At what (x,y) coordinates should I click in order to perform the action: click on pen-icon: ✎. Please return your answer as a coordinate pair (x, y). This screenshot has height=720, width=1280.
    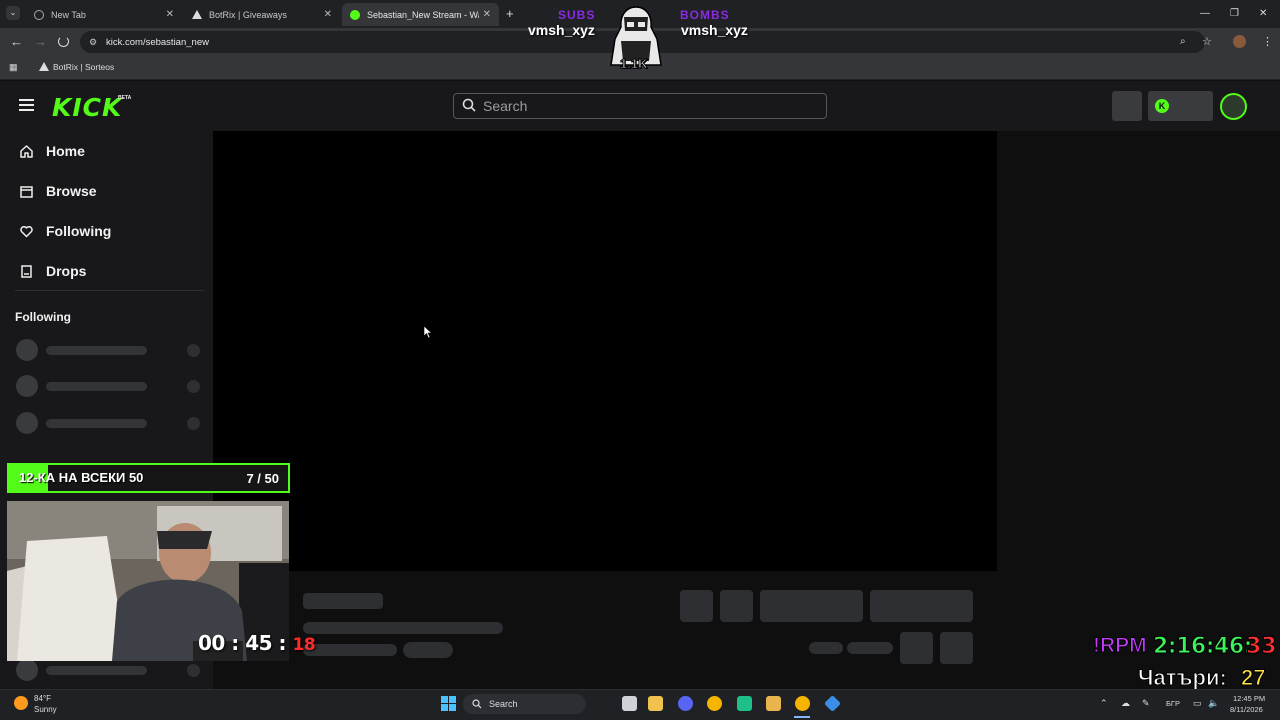
    Looking at the image, I should click on (1146, 703).